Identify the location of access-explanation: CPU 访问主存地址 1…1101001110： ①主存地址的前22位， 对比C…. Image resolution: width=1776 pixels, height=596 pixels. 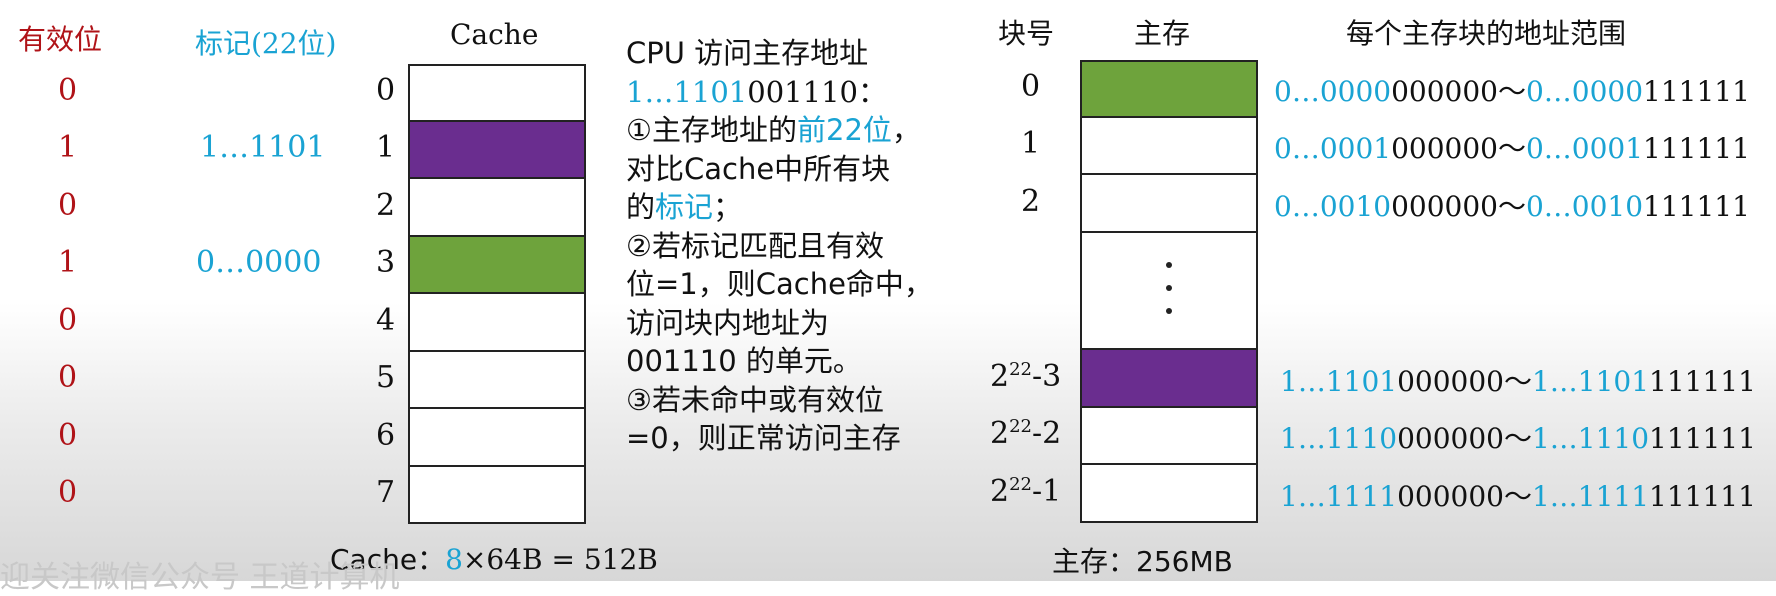
(779, 246).